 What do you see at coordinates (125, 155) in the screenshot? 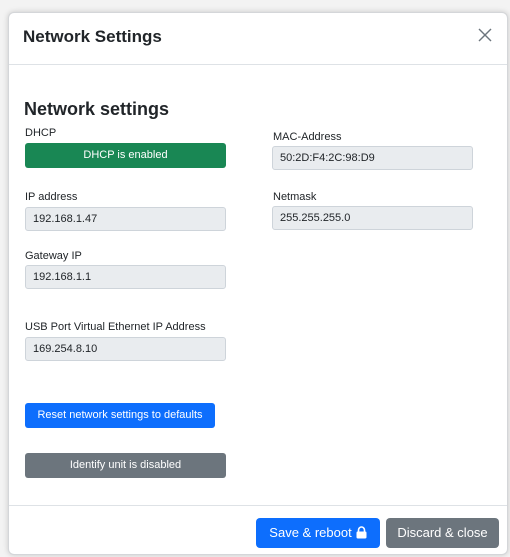
I see `dhcp-toggle-button: DHCP is enabled` at bounding box center [125, 155].